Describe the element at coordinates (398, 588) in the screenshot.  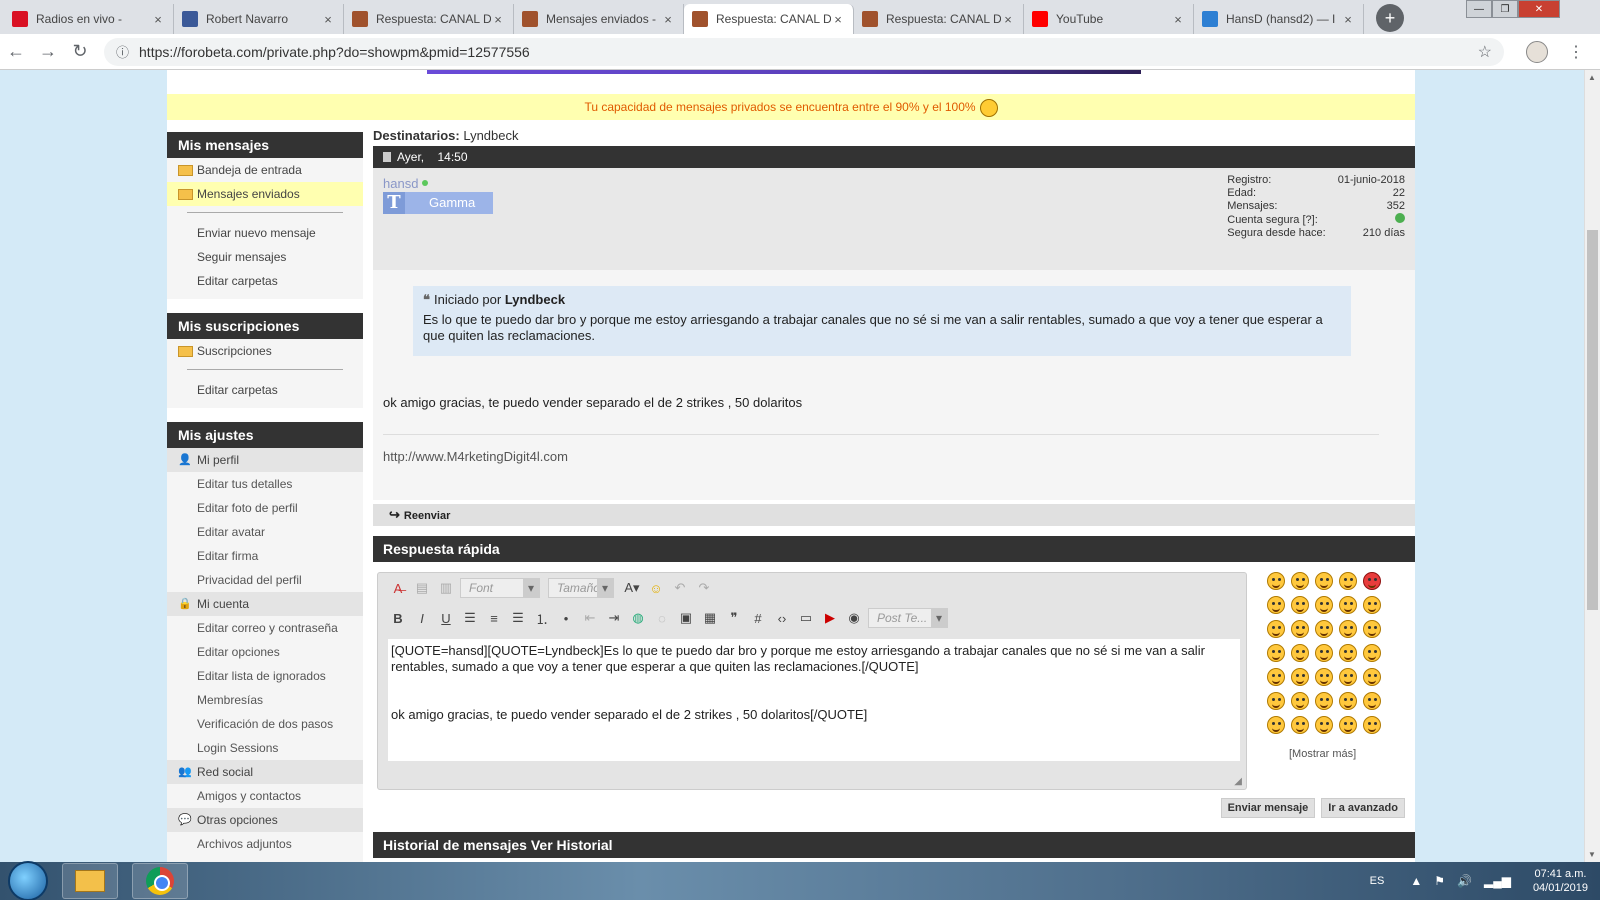
I see `remove-format-icon: A̶` at that location.